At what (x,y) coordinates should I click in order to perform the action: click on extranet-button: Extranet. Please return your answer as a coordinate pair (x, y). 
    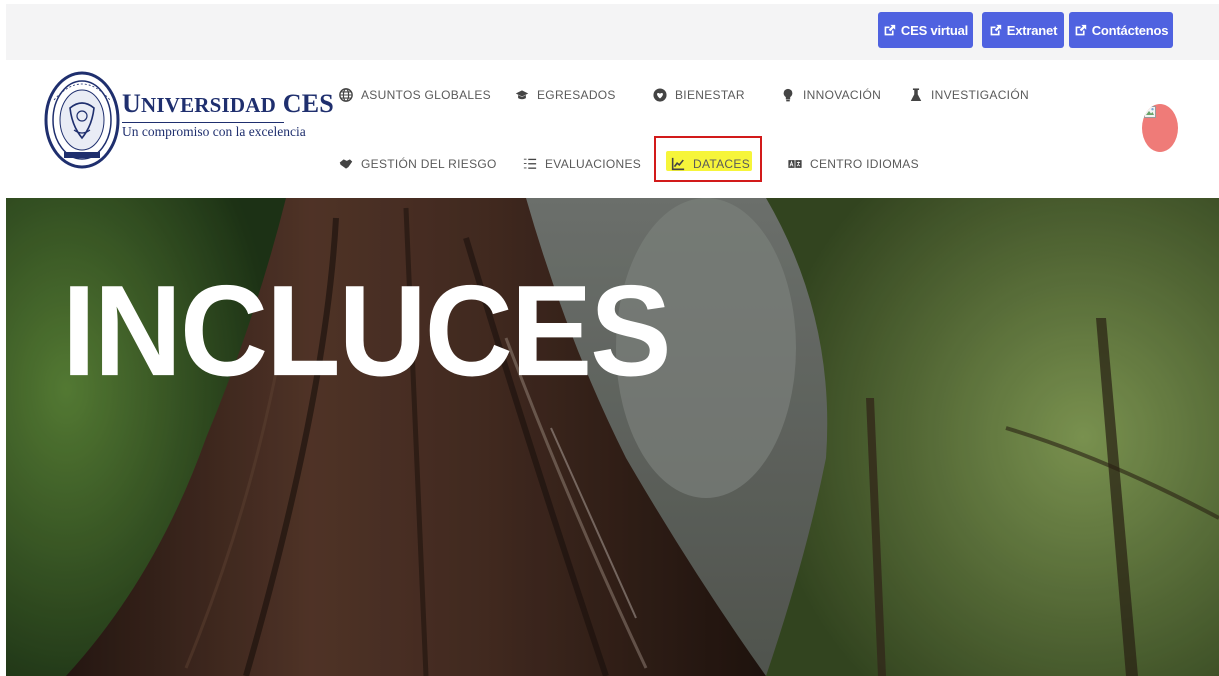
    Looking at the image, I should click on (1023, 30).